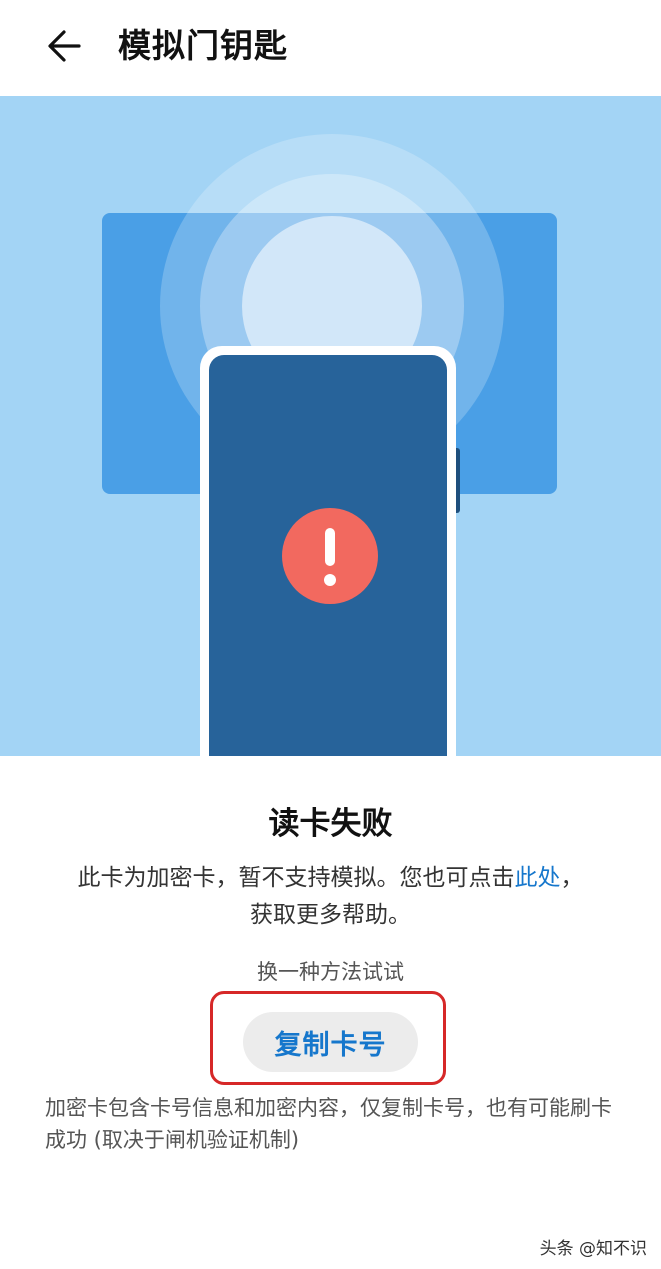 The image size is (661, 1269). Describe the element at coordinates (330, 48) in the screenshot. I see `top-app-bar: 模拟门钥匙` at that location.